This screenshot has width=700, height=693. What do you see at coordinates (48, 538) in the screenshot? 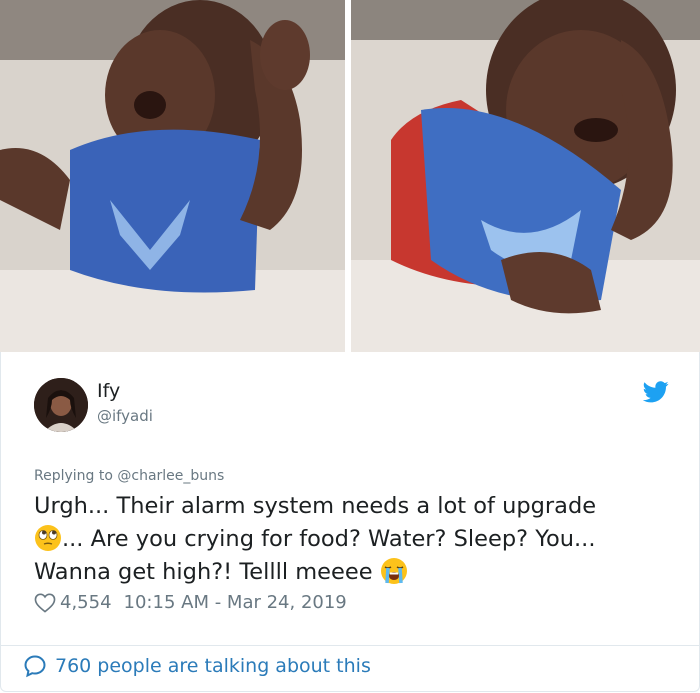
I see `eye-roll-emoji` at bounding box center [48, 538].